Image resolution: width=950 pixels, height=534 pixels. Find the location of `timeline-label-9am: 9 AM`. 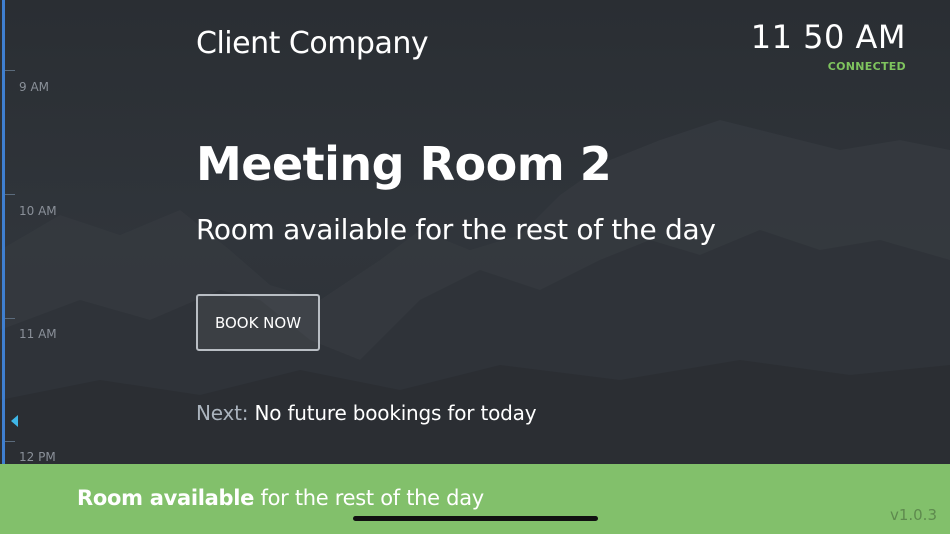

timeline-label-9am: 9 AM is located at coordinates (34, 87).